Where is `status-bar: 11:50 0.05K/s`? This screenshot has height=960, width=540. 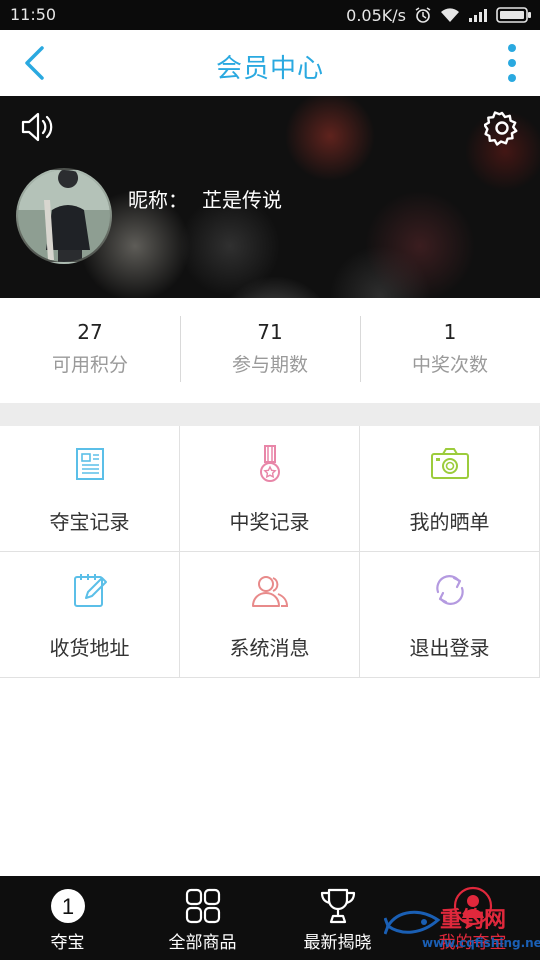 status-bar: 11:50 0.05K/s is located at coordinates (270, 15).